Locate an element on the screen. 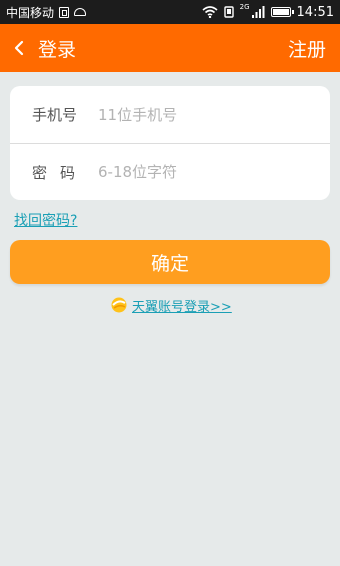 This screenshot has width=340, height=566. android-icon is located at coordinates (80, 12).